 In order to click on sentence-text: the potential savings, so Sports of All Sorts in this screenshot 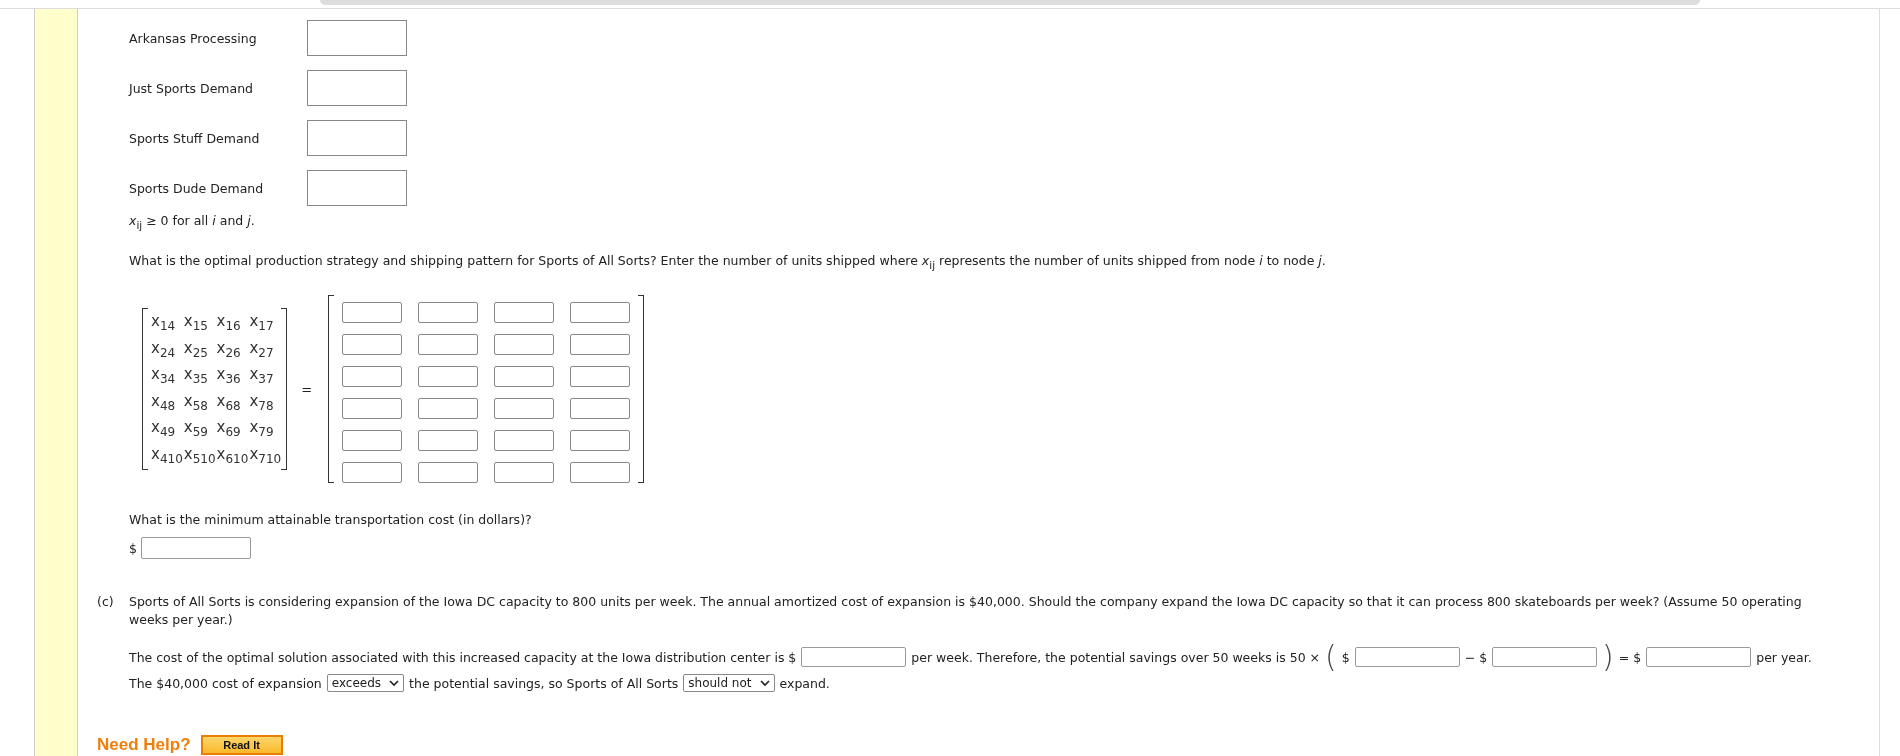, I will do `click(544, 683)`.